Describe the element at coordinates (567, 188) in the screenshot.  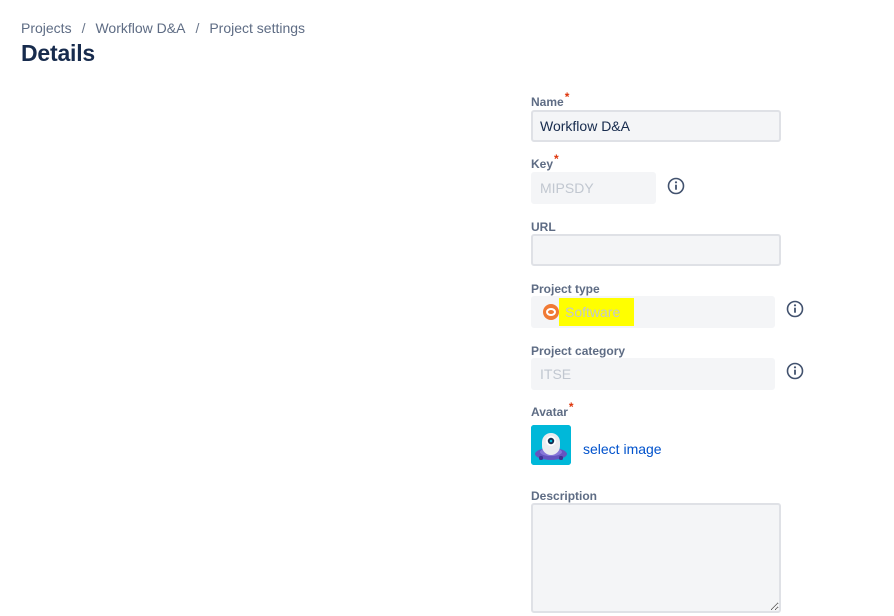
I see `key-value: MIPSDY` at that location.